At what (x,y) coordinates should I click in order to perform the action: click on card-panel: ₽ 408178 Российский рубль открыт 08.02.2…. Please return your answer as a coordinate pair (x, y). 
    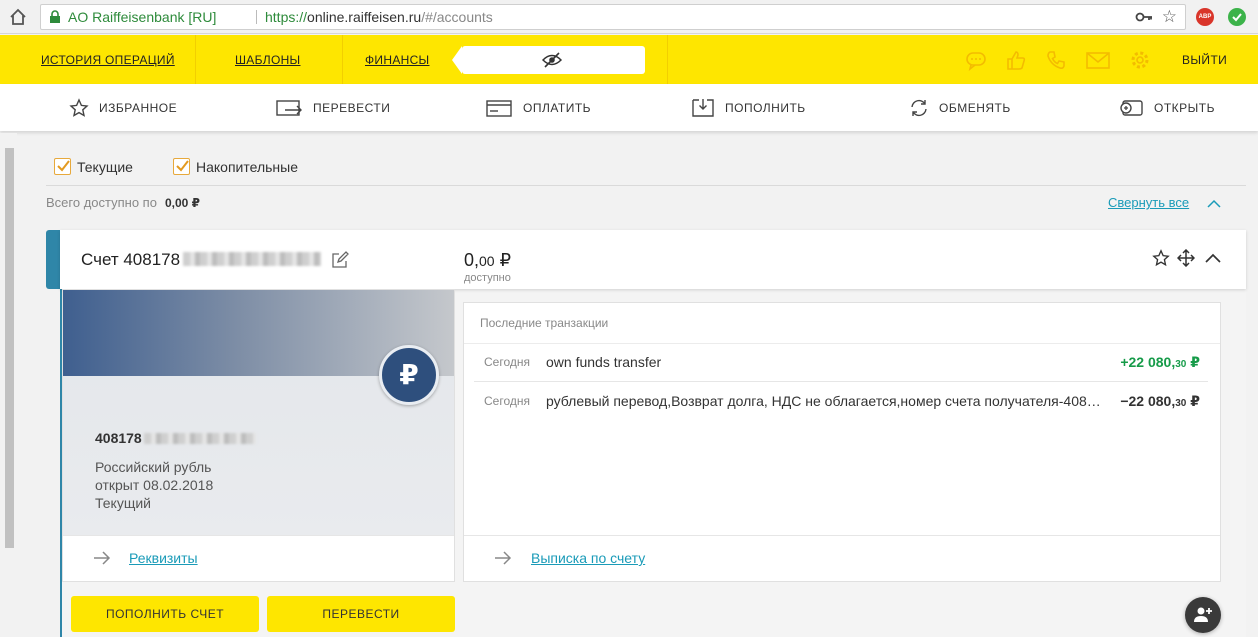
    Looking at the image, I should click on (258, 435).